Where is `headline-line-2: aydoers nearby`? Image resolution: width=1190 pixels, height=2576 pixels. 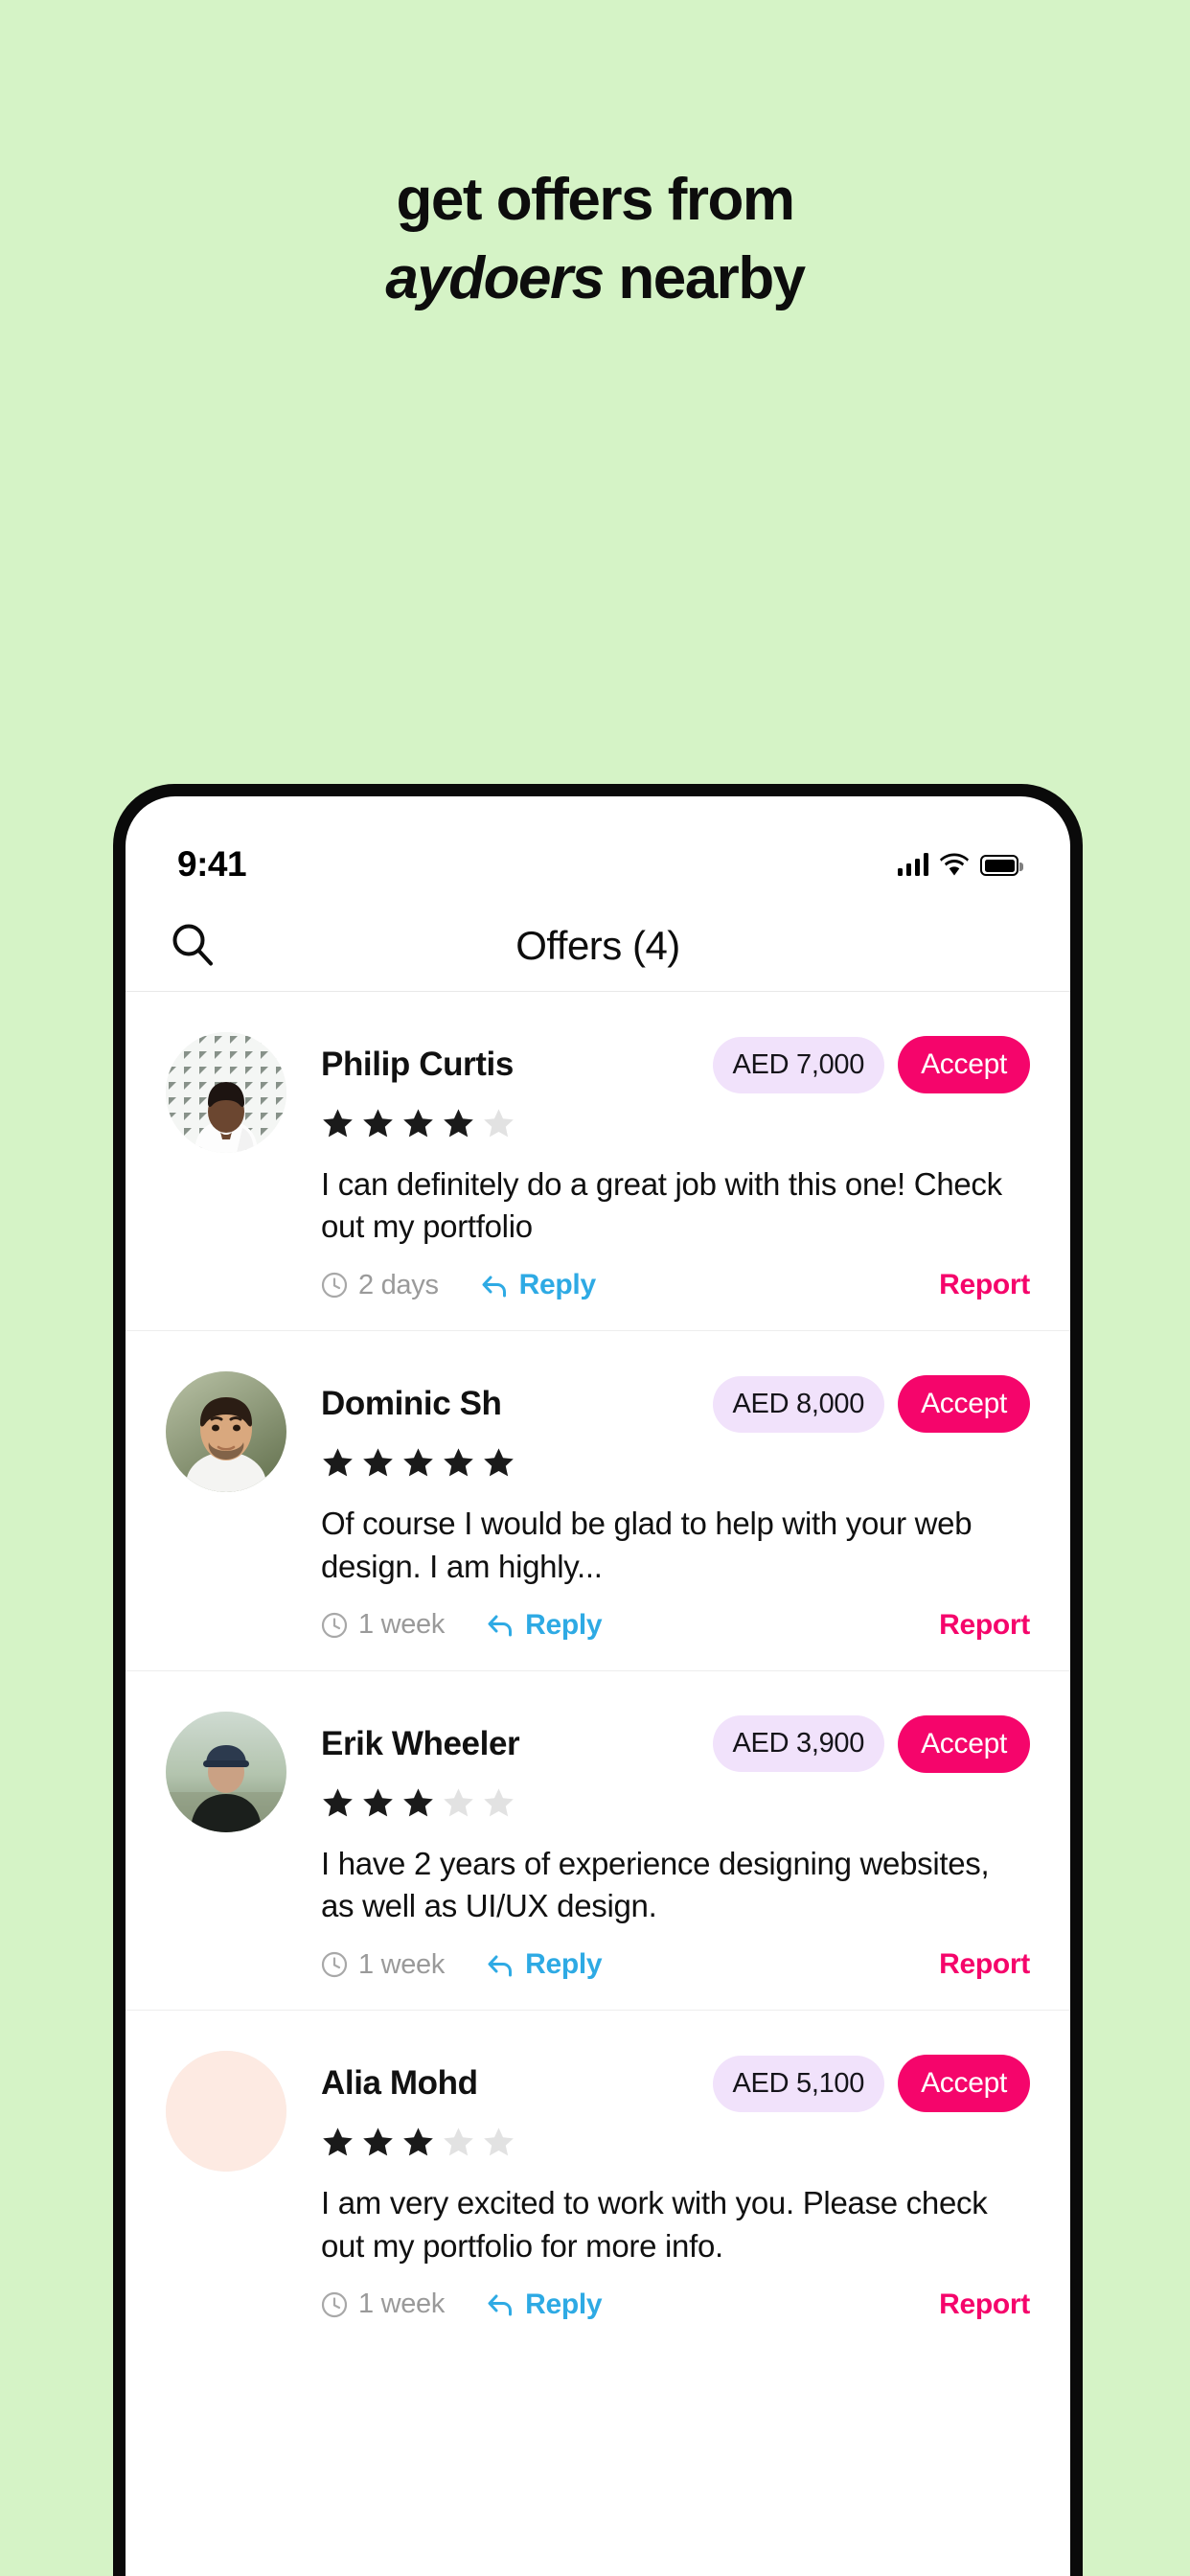
headline-line-2: aydoers nearby is located at coordinates (595, 279).